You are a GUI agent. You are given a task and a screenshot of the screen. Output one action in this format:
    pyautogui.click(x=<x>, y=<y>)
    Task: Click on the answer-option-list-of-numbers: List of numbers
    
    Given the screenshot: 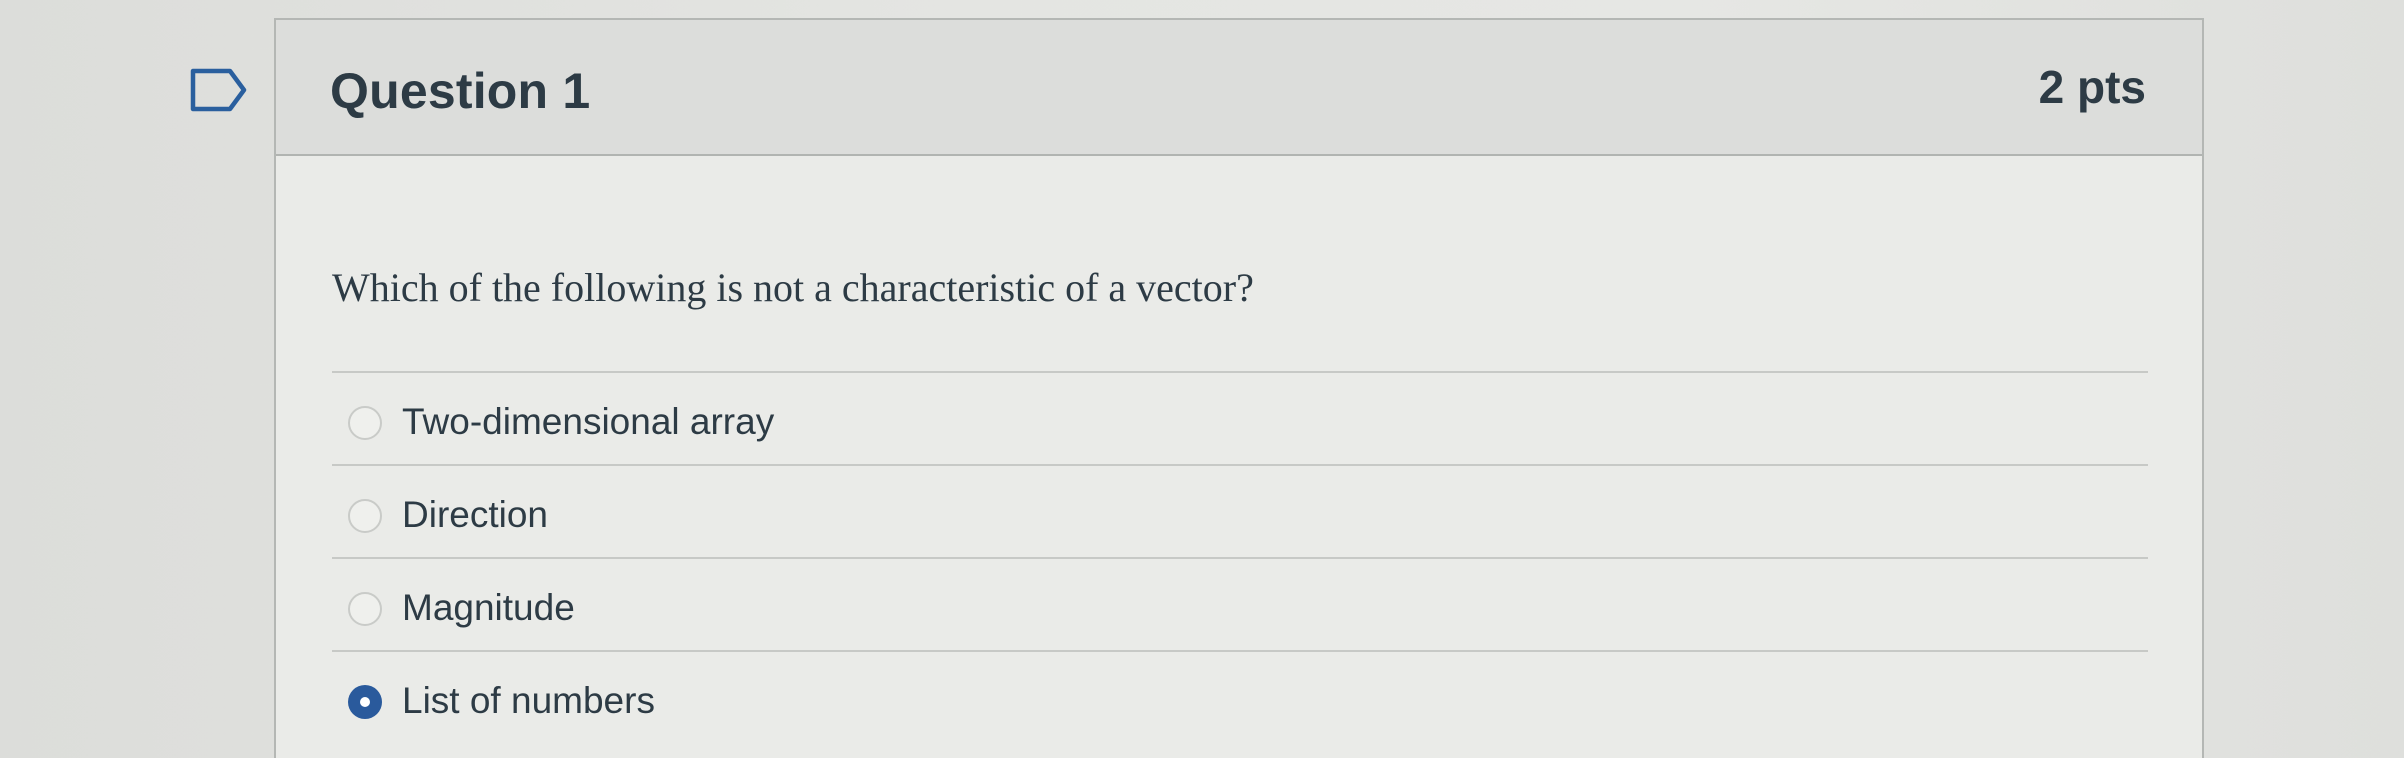 What is the action you would take?
    pyautogui.click(x=1240, y=698)
    